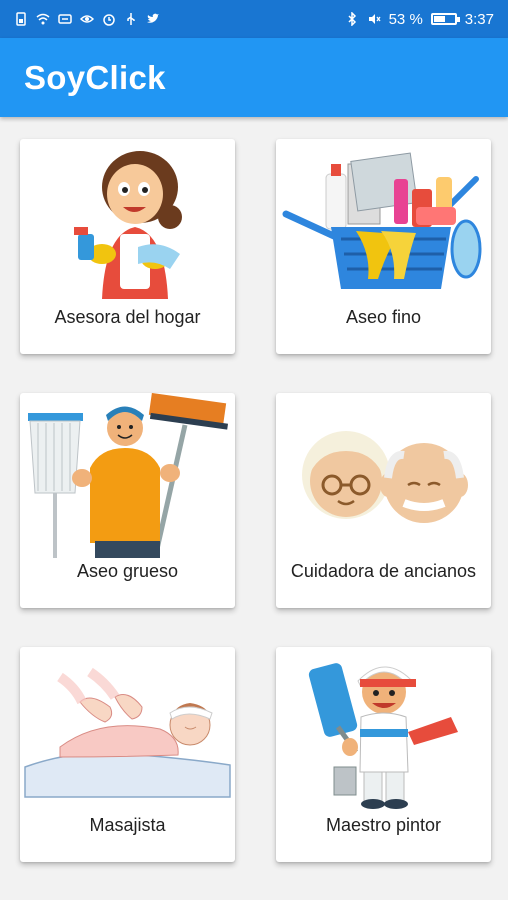 Image resolution: width=508 pixels, height=900 pixels. What do you see at coordinates (127, 729) in the screenshot?
I see `massage-illustration` at bounding box center [127, 729].